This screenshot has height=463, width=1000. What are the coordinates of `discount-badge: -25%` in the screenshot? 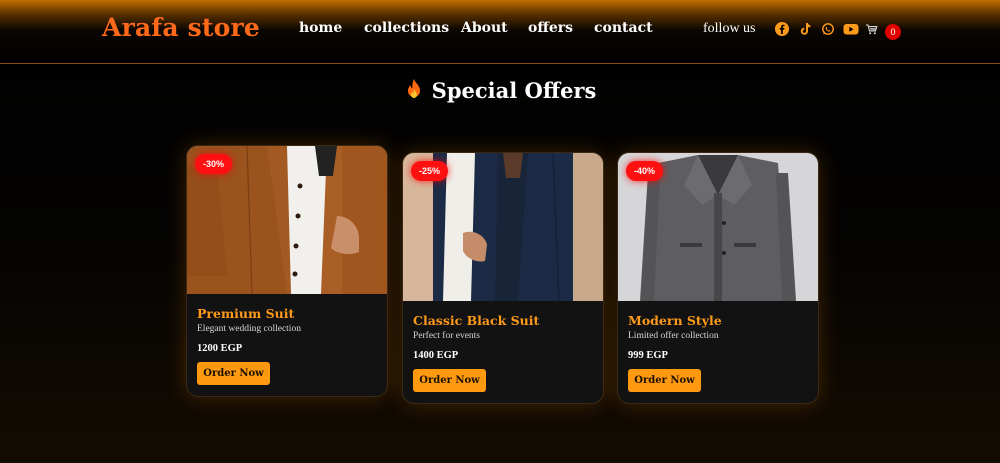 It's located at (430, 171).